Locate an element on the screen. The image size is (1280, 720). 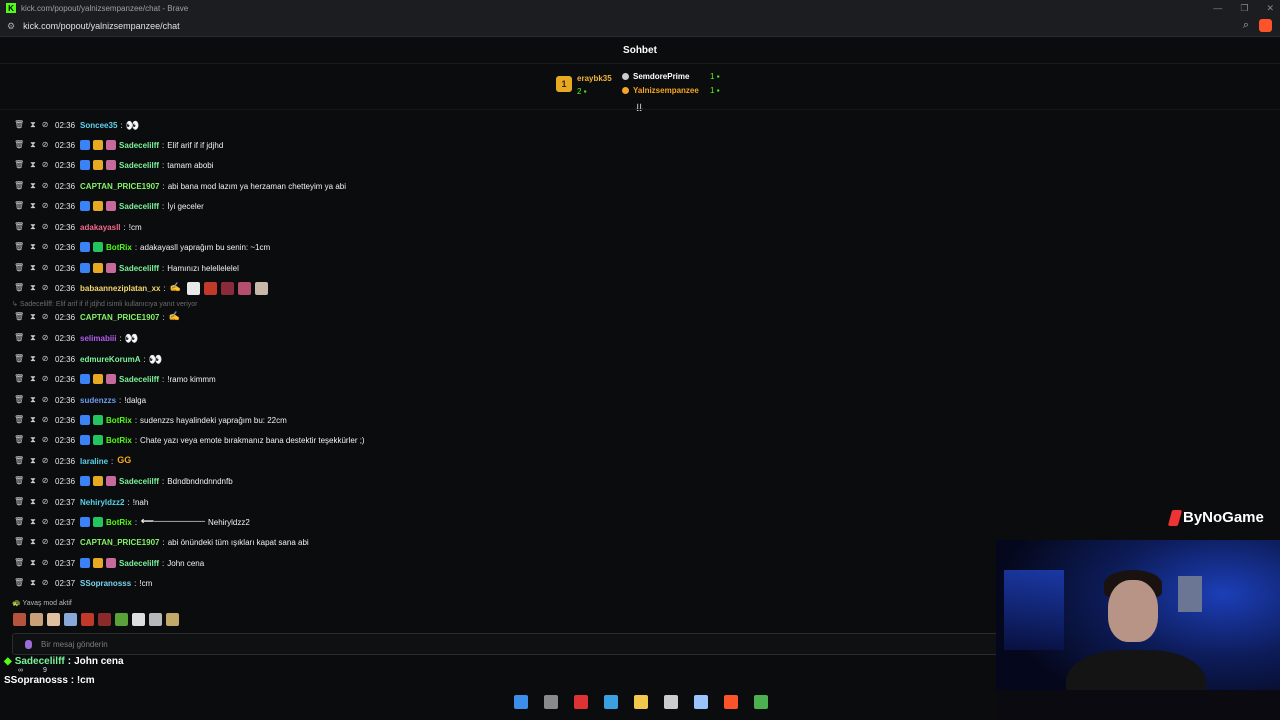
message-username: babaanneziplatan_xx is located at coordinates (120, 288).